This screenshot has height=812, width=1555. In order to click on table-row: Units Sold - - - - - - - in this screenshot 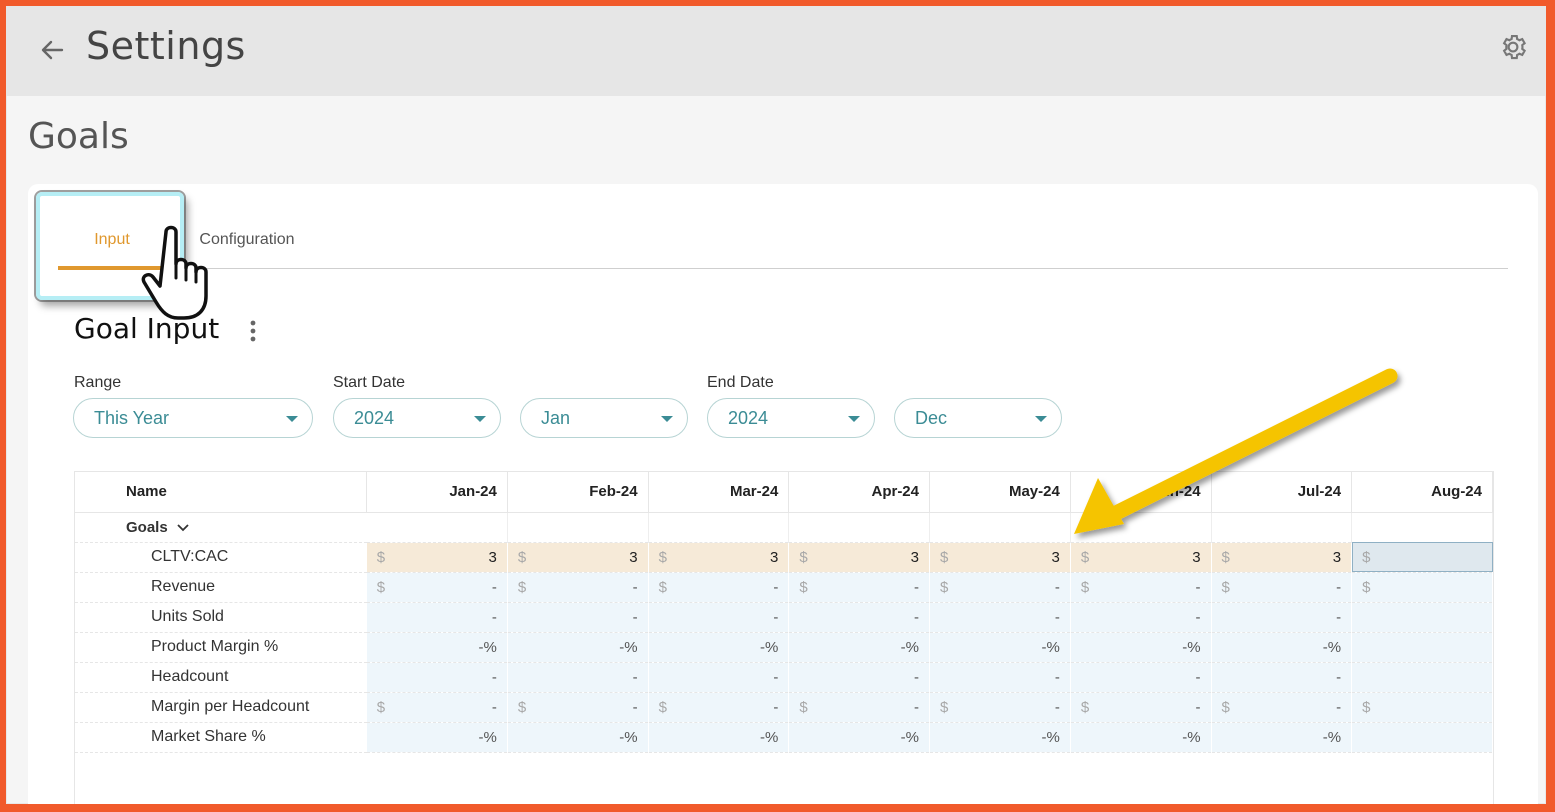, I will do `click(784, 617)`.